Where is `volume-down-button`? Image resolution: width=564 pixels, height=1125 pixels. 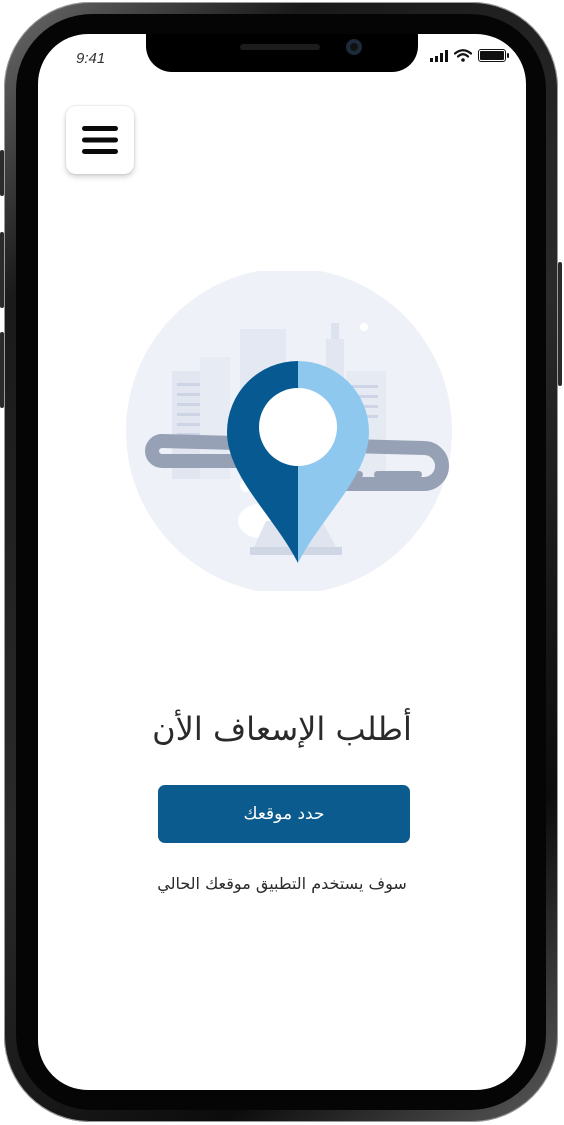 volume-down-button is located at coordinates (2, 370).